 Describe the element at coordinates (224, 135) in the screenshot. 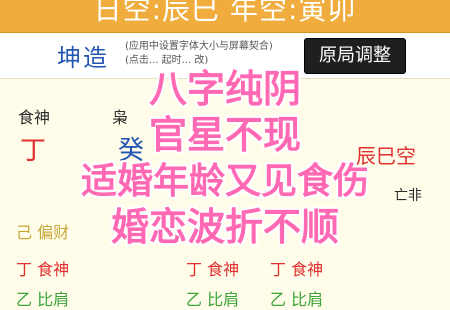

I see `overlay-caption-line-2: 官星不现` at that location.